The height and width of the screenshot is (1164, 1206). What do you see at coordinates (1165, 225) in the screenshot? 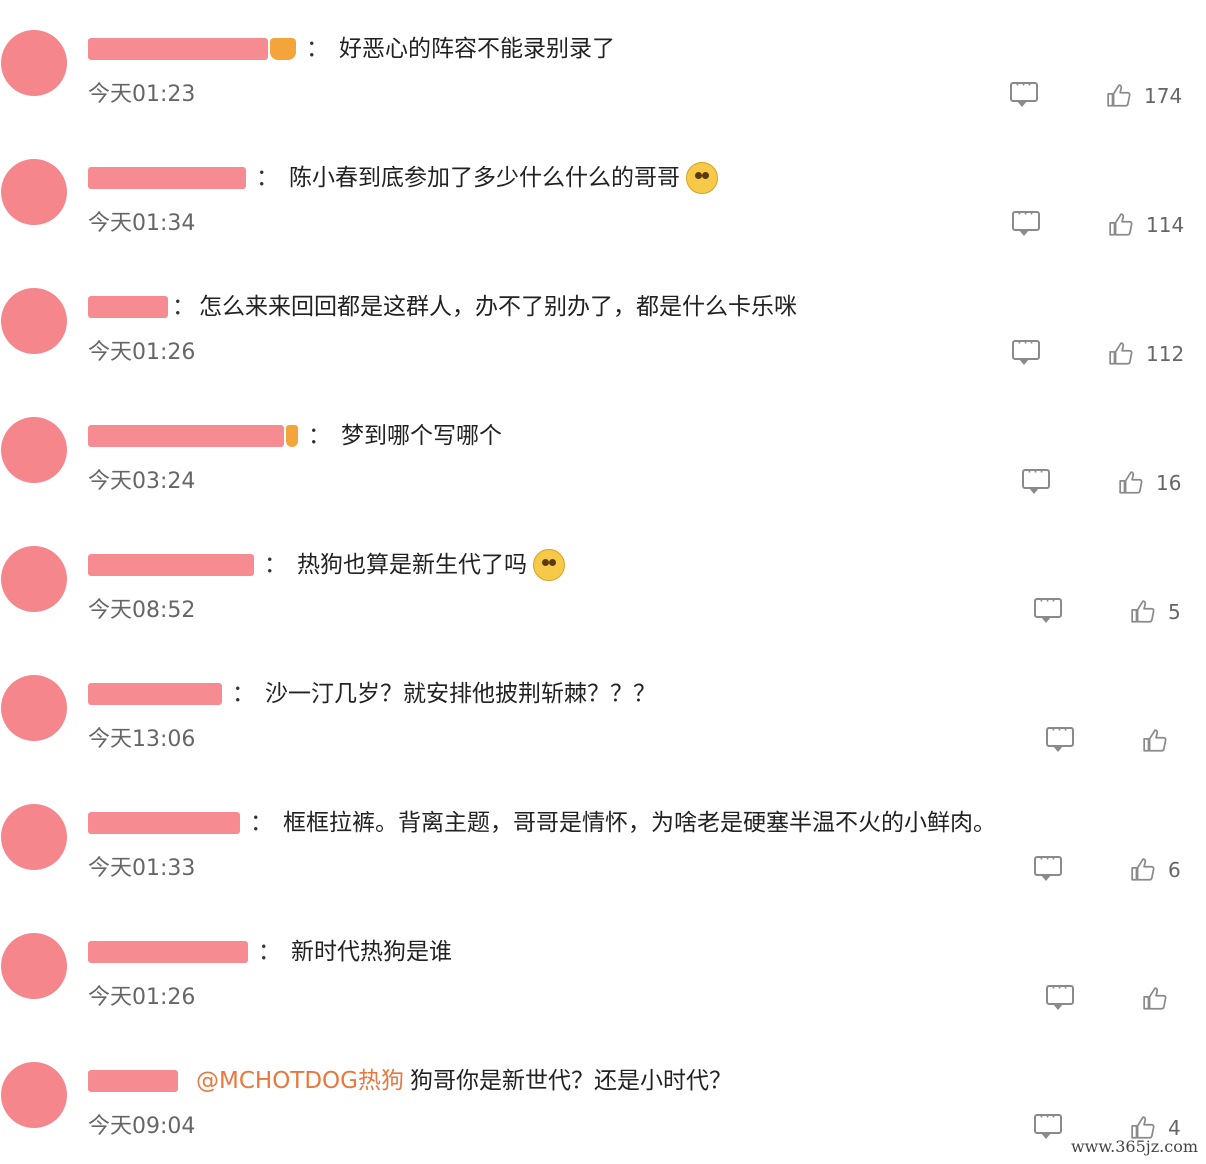
I see `like-count: 114` at bounding box center [1165, 225].